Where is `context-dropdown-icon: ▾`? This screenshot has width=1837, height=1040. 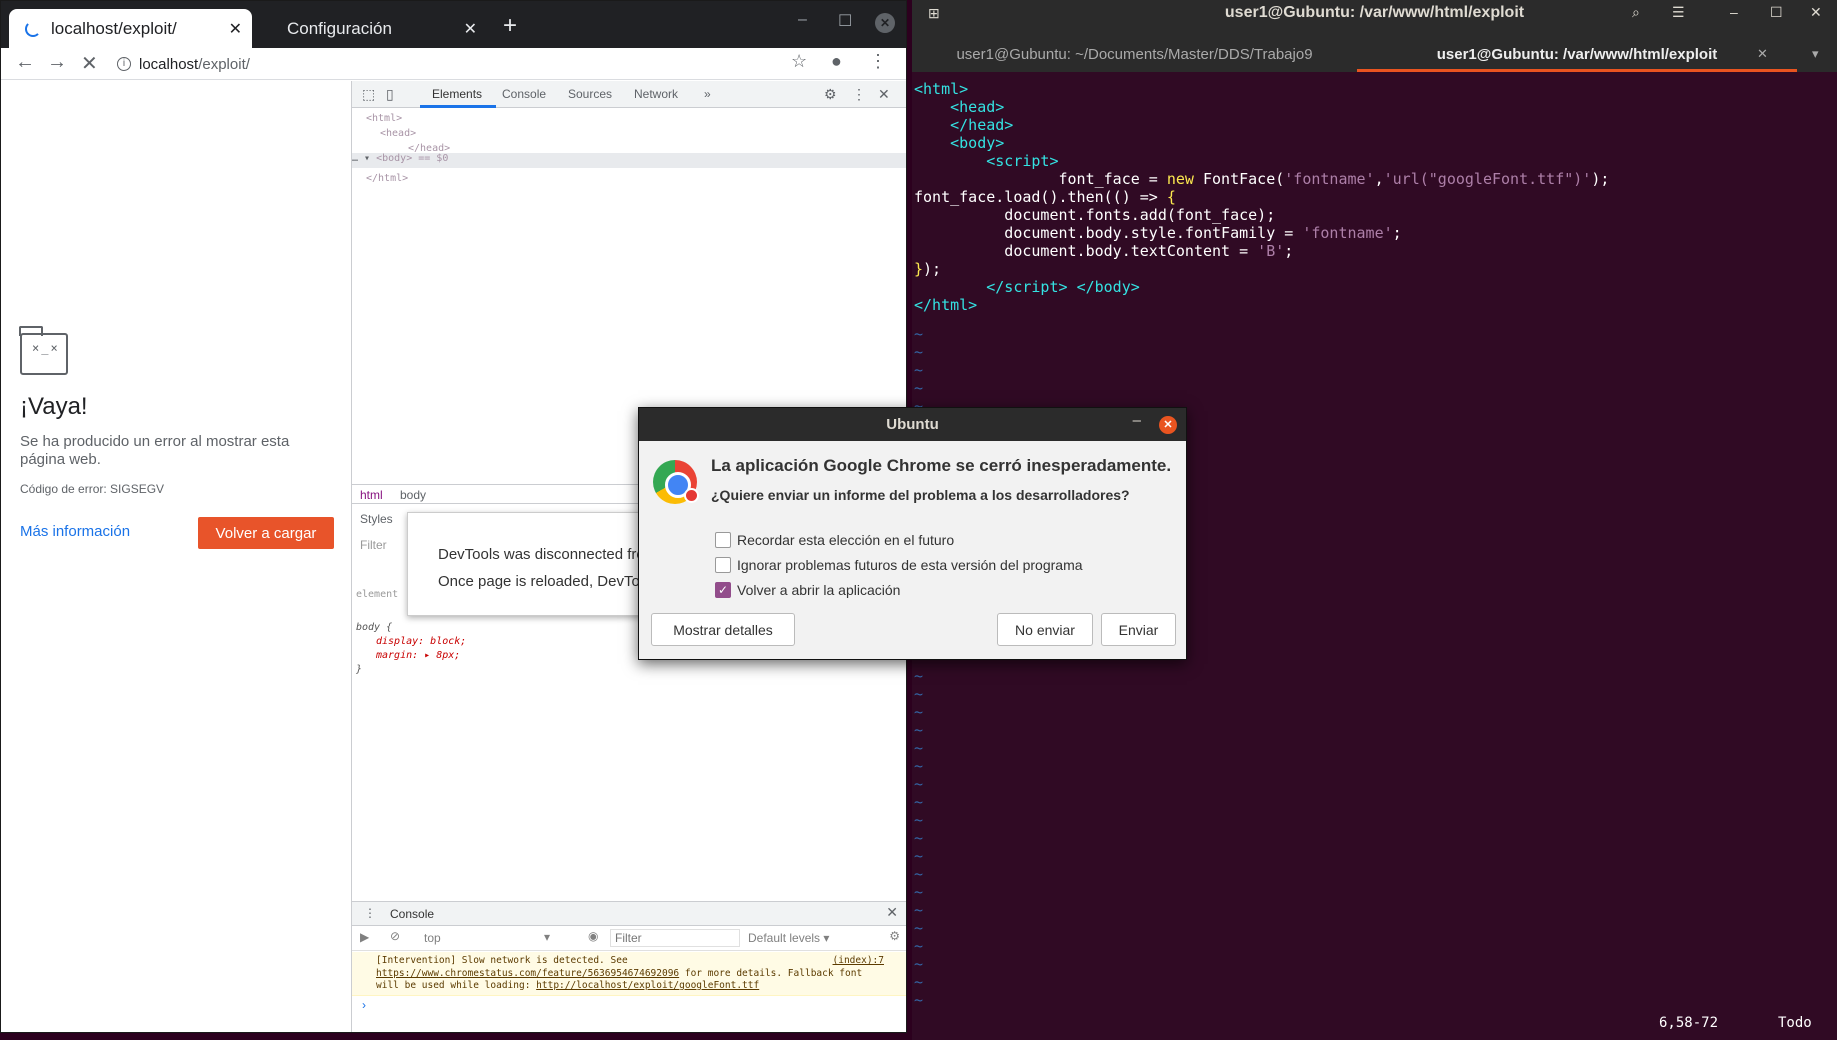
context-dropdown-icon: ▾ is located at coordinates (547, 937).